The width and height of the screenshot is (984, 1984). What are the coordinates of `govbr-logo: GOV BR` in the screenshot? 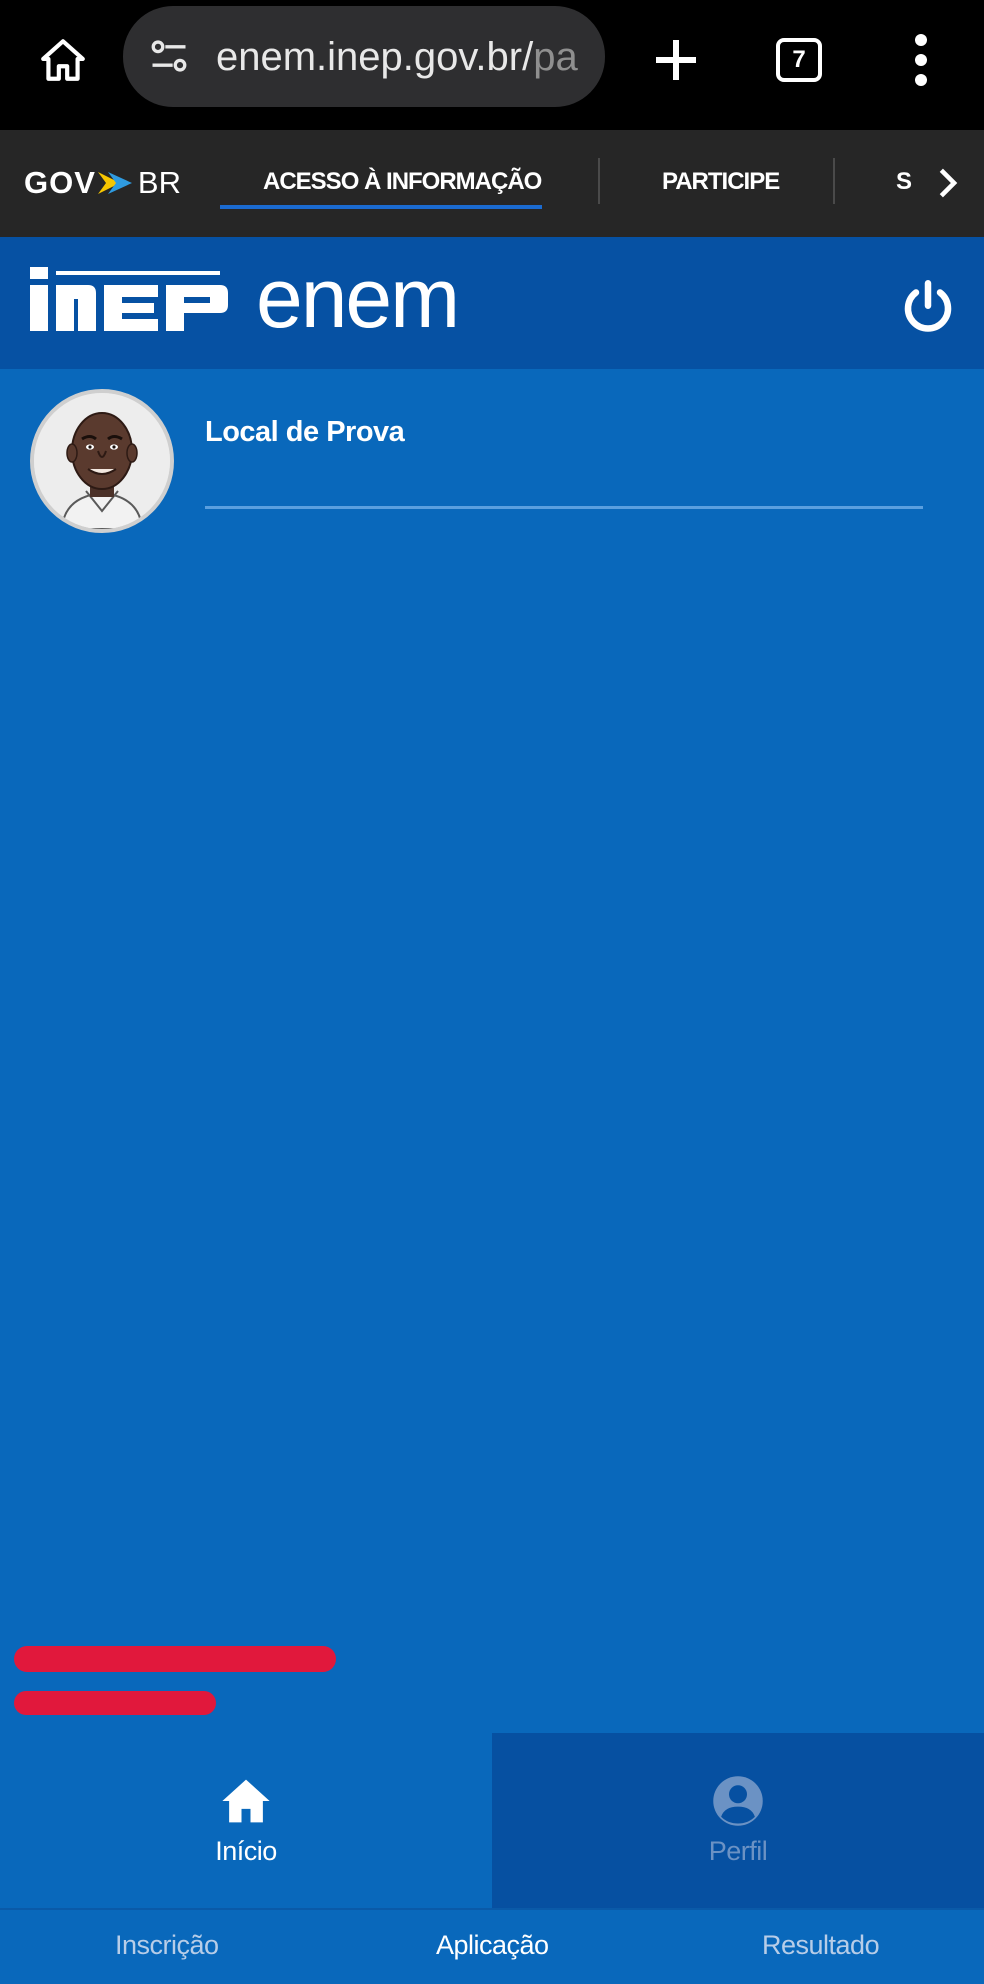 It's located at (102, 183).